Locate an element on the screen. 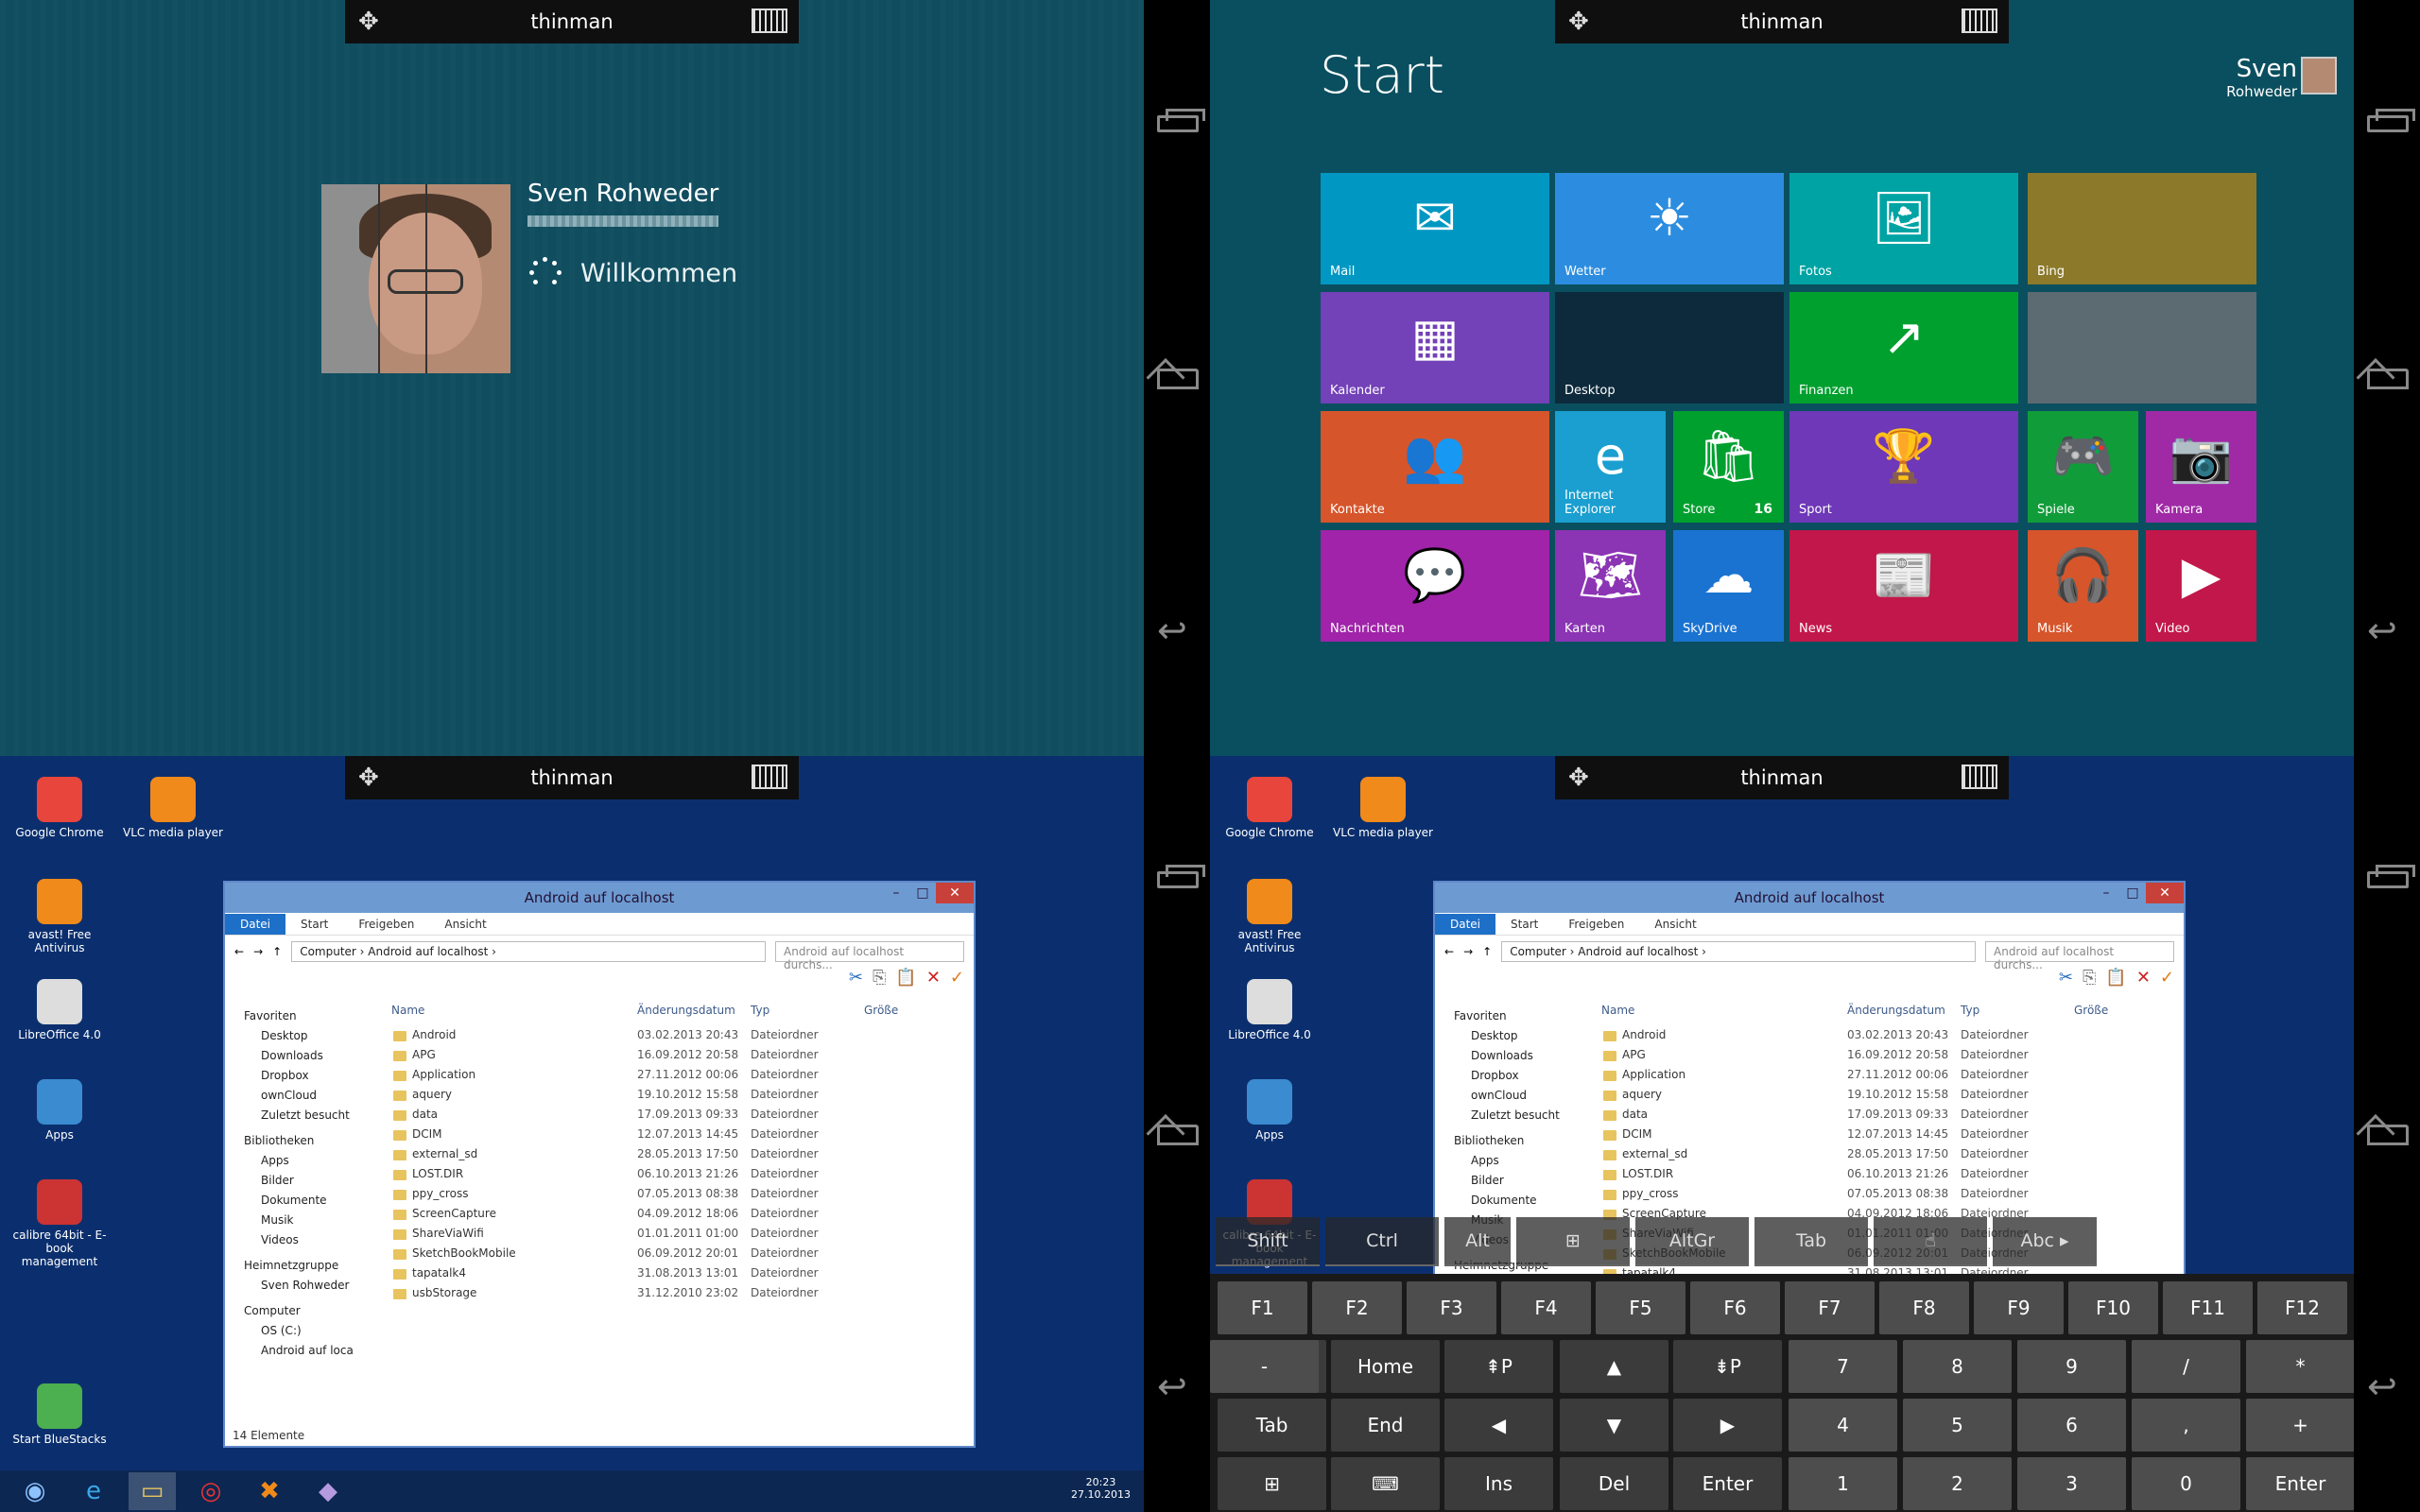 The width and height of the screenshot is (2420, 1512). key-alt: Alt is located at coordinates (1477, 1241).